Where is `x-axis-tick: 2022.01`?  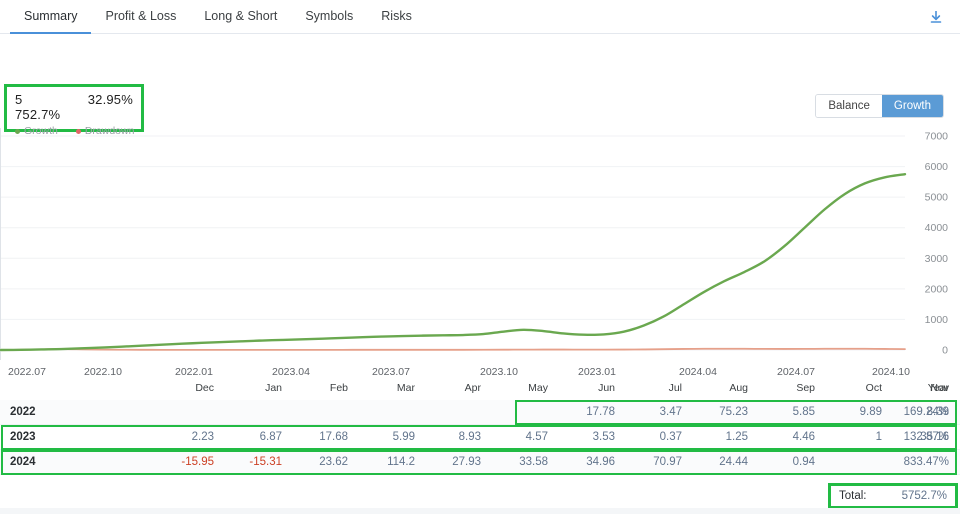
x-axis-tick: 2022.01 is located at coordinates (194, 372).